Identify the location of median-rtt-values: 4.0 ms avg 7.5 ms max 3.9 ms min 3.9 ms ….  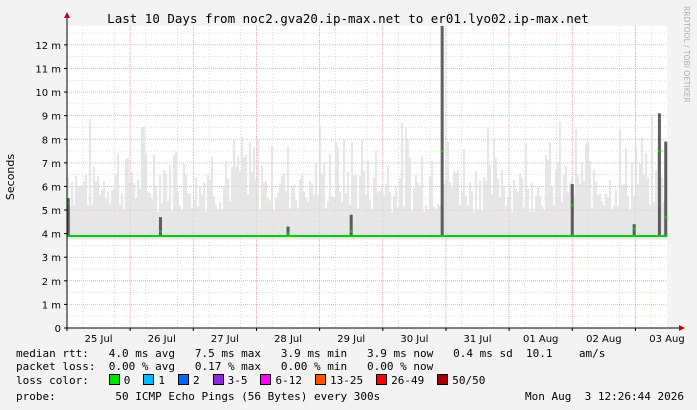
(357, 353).